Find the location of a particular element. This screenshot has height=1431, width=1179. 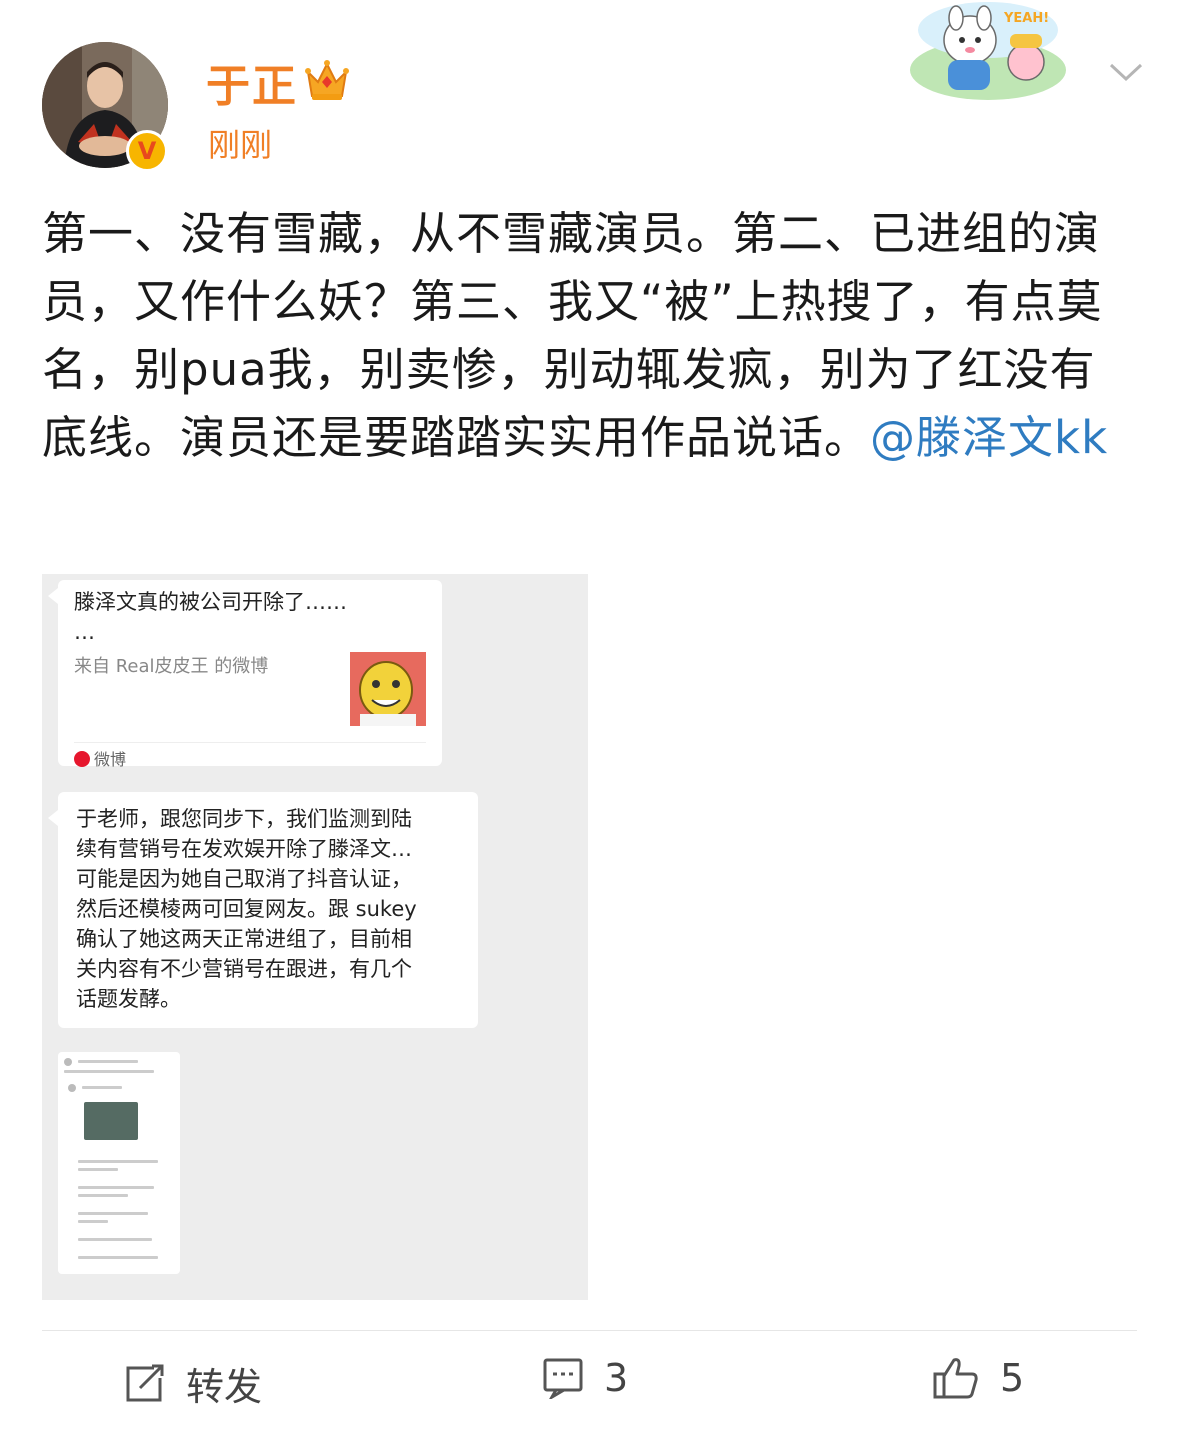

repost-label: 转发 is located at coordinates (224, 1387).